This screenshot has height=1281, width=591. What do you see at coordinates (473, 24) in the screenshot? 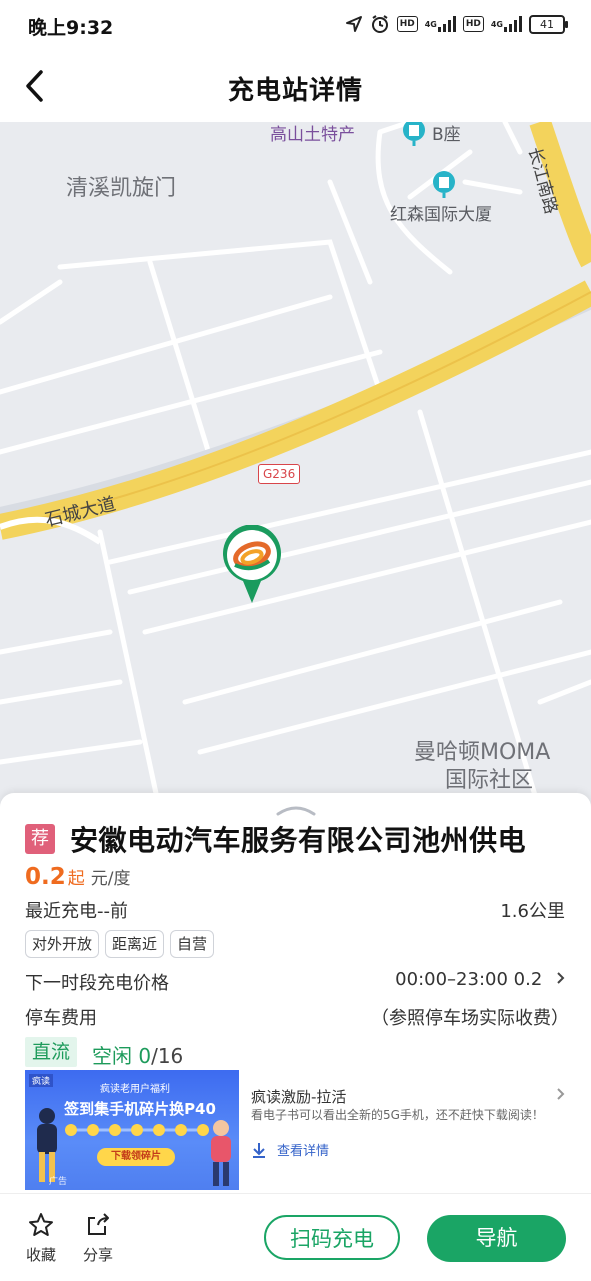
I see `hd-icon-2: HD` at bounding box center [473, 24].